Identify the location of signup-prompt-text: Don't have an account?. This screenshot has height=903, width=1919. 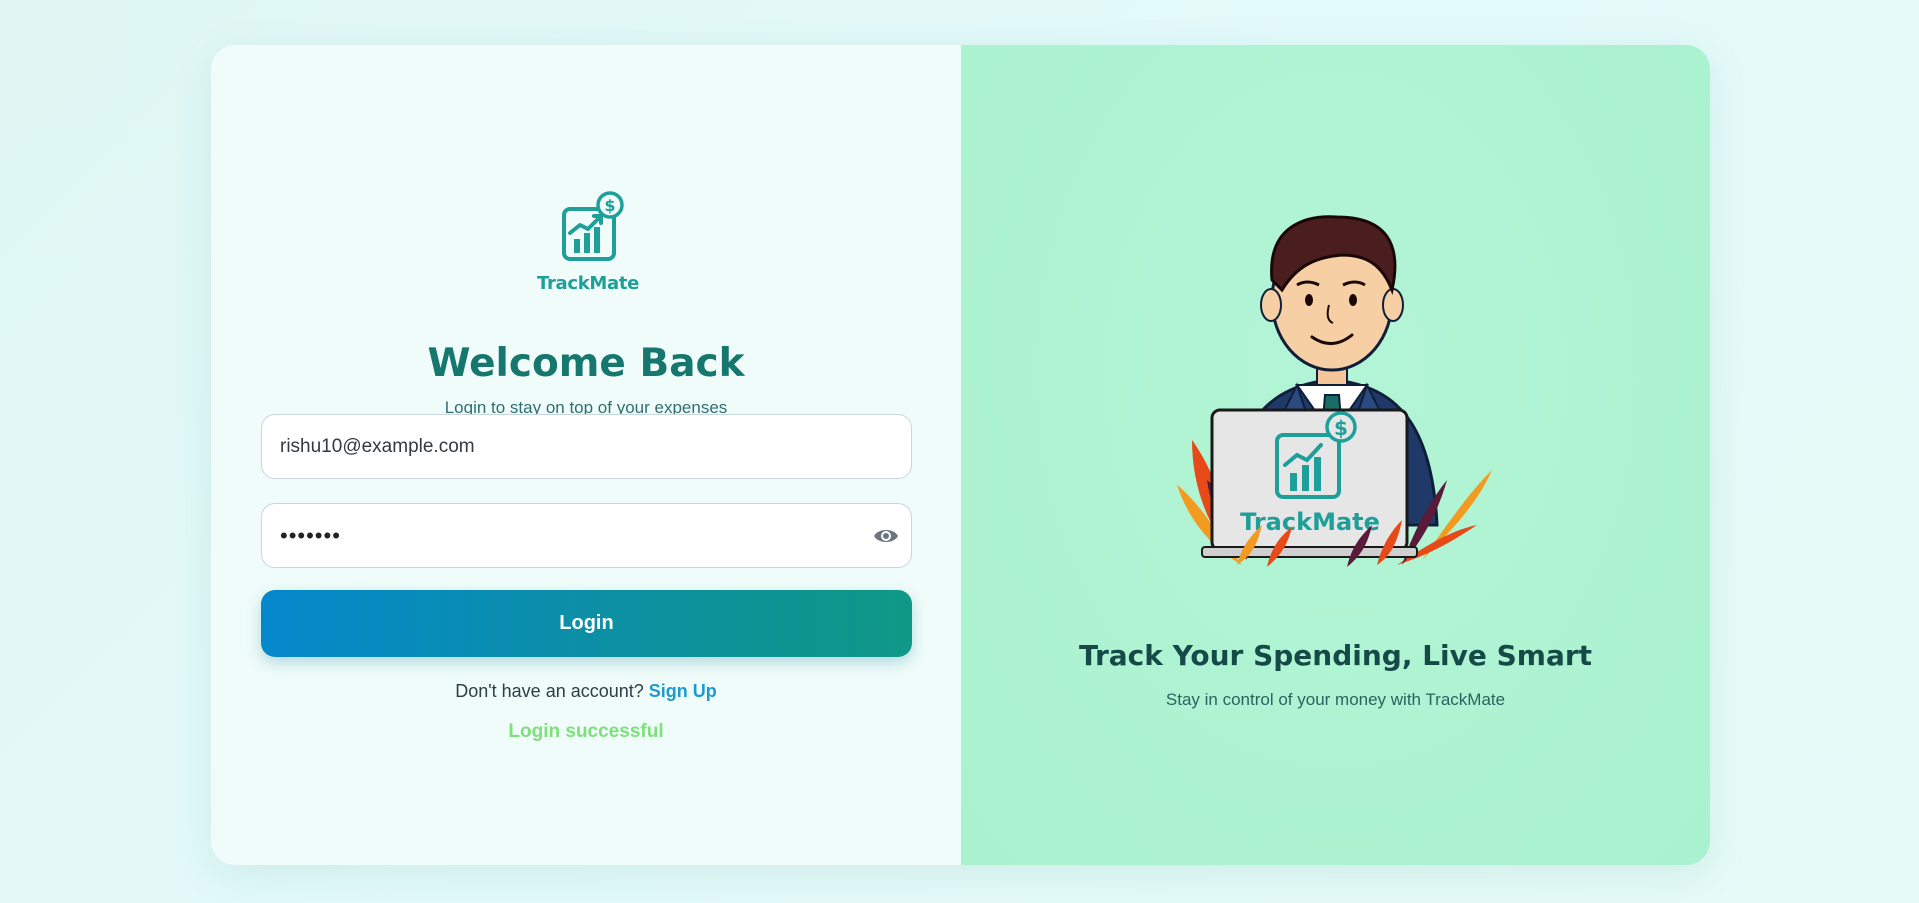
(549, 691).